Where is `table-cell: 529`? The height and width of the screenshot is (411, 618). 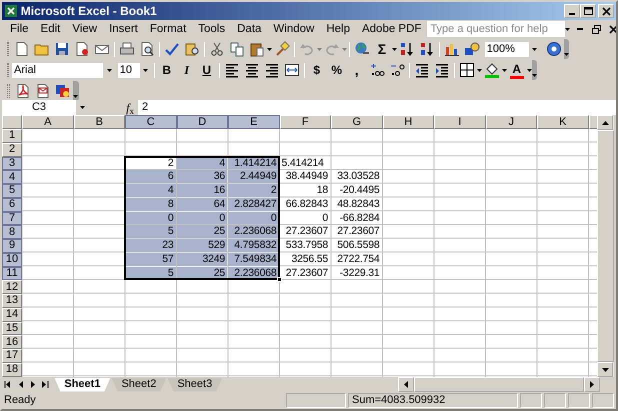 table-cell: 529 is located at coordinates (201, 245).